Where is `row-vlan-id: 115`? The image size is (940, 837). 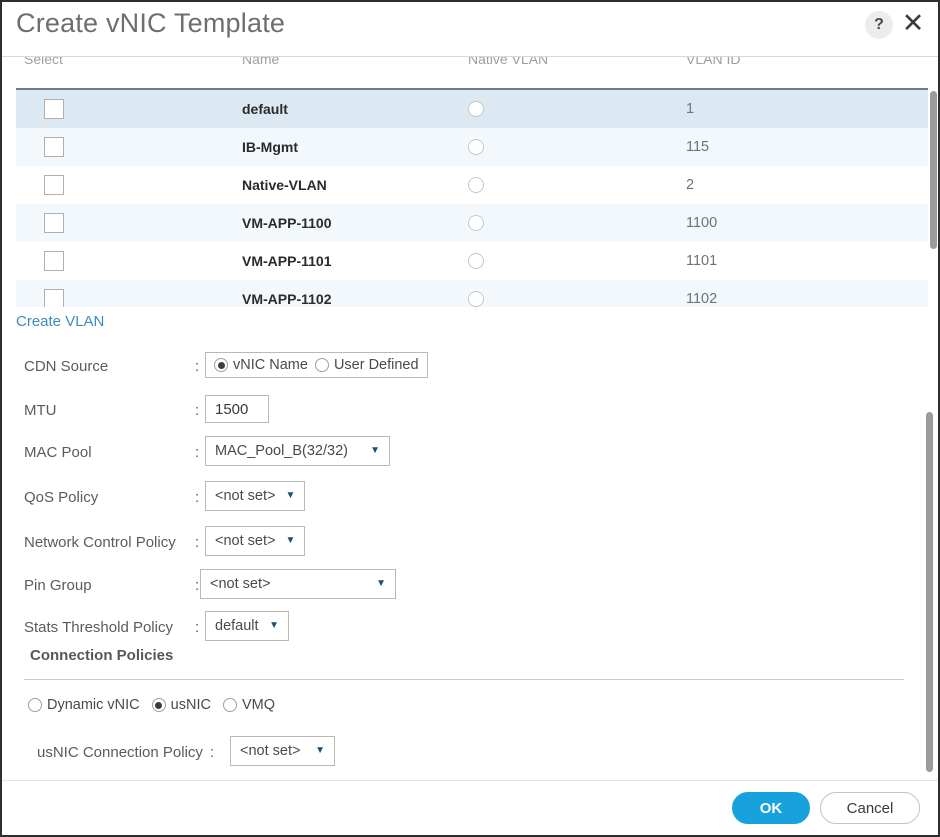 row-vlan-id: 115 is located at coordinates (698, 147).